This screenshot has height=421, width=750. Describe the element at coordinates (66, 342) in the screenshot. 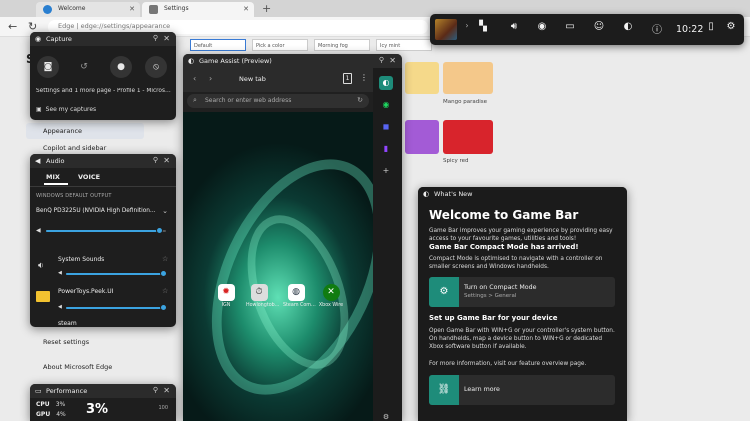

I see `sidebar-item-reset: Reset settings` at that location.